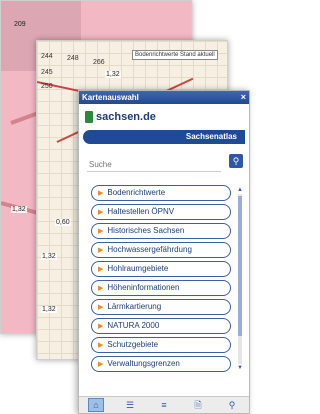  I want to click on list-icon: ≡, so click(164, 405).